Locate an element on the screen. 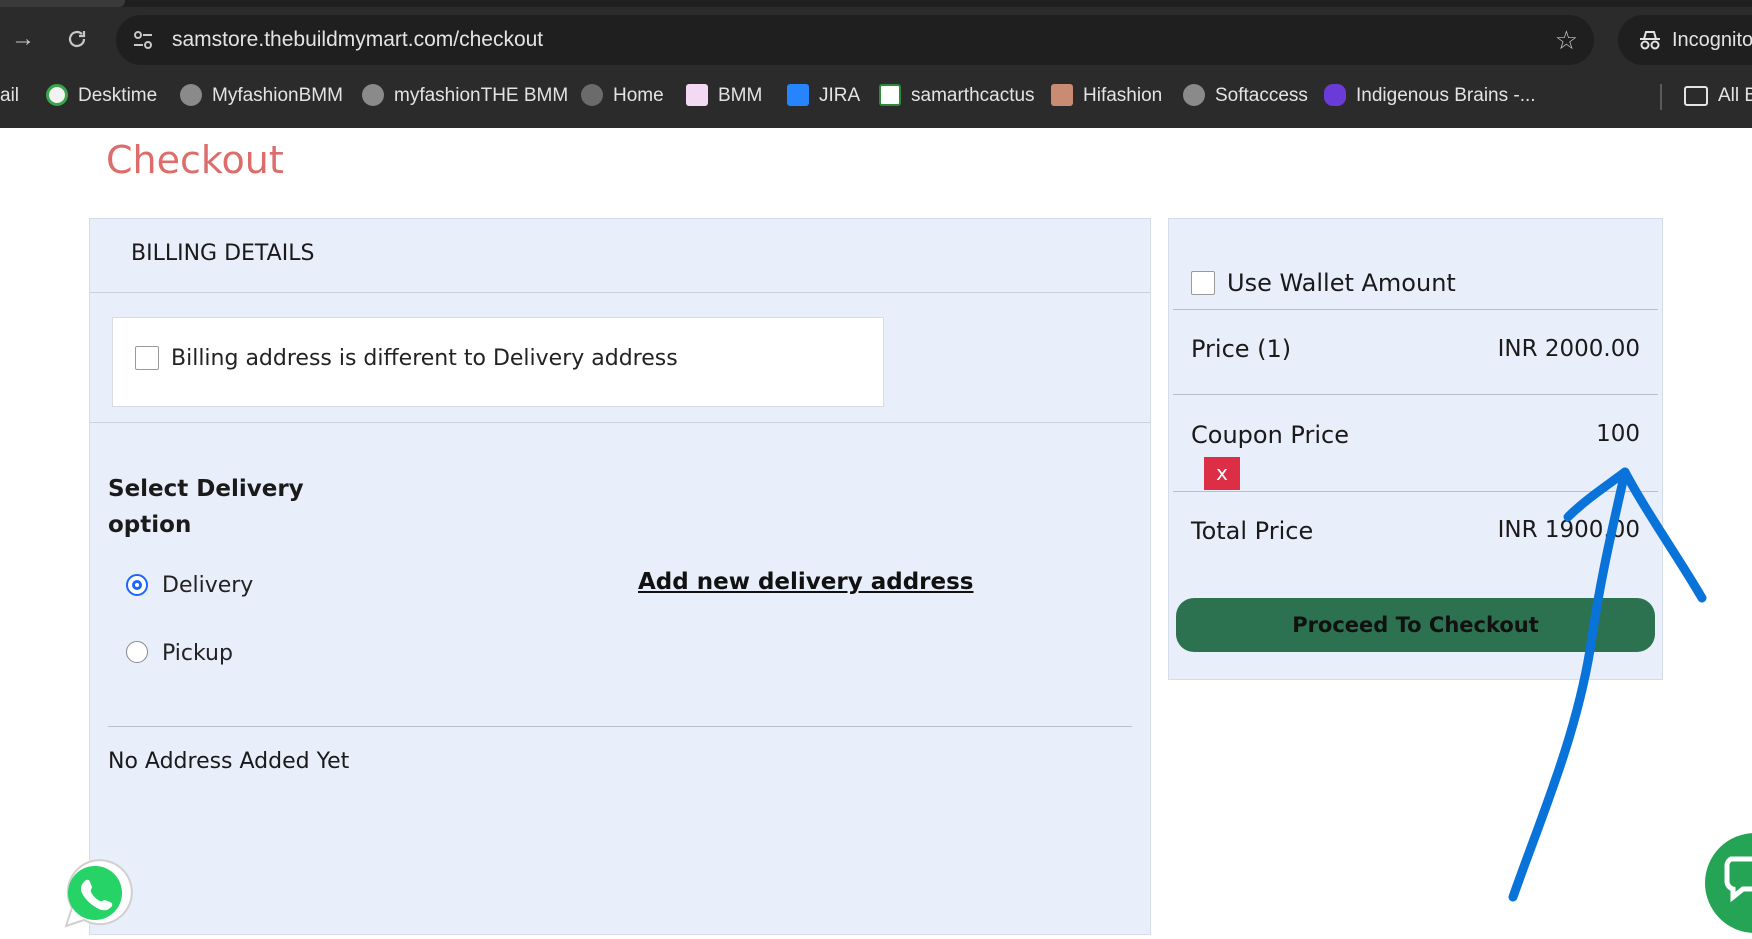 Image resolution: width=1752 pixels, height=939 pixels. price-label: Price (1) is located at coordinates (1241, 349).